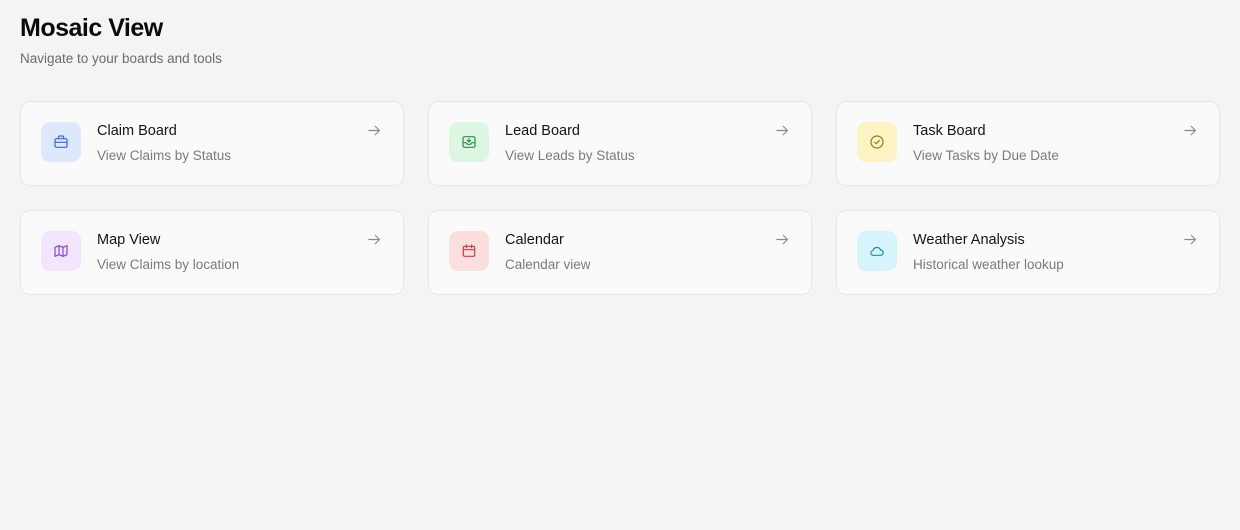 The image size is (1240, 530). Describe the element at coordinates (168, 264) in the screenshot. I see `card-description: View Claims by location` at that location.